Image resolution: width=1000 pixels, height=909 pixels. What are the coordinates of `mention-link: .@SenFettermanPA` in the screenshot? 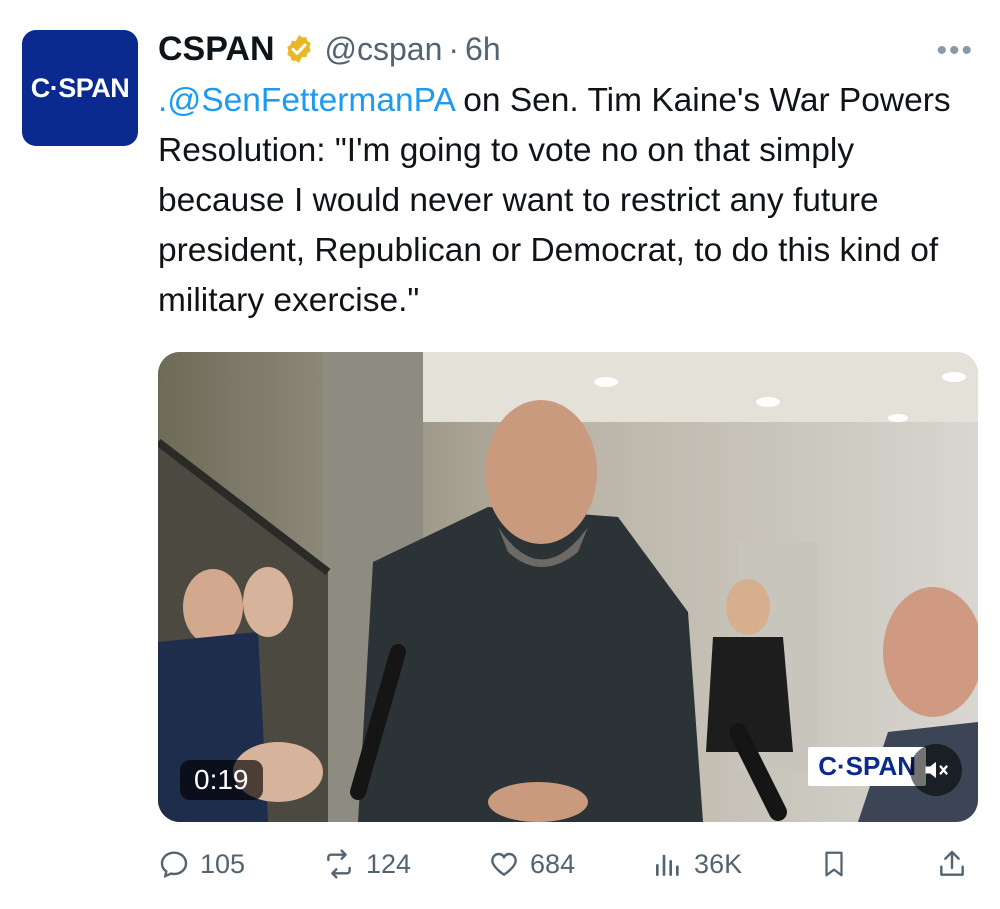 It's located at (306, 100).